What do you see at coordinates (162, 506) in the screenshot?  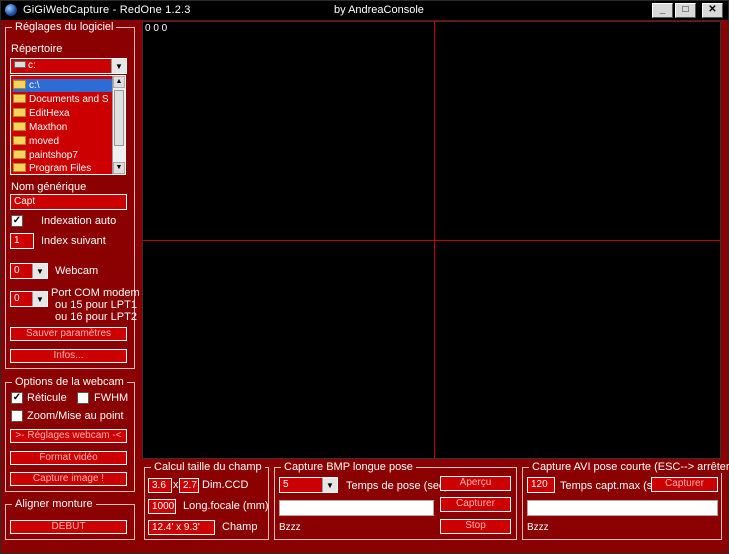 I see `focal-length-input: 1000` at bounding box center [162, 506].